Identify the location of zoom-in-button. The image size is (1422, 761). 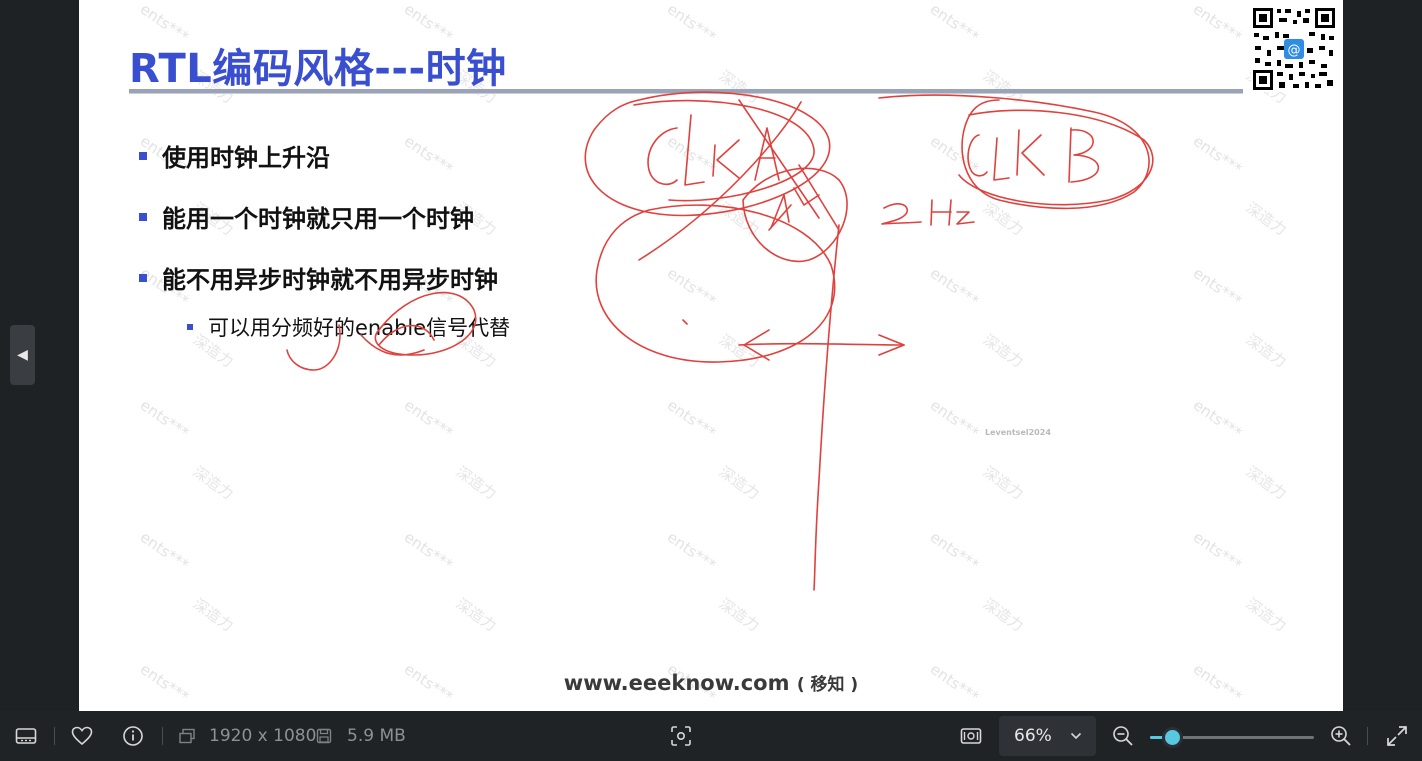
(1341, 736).